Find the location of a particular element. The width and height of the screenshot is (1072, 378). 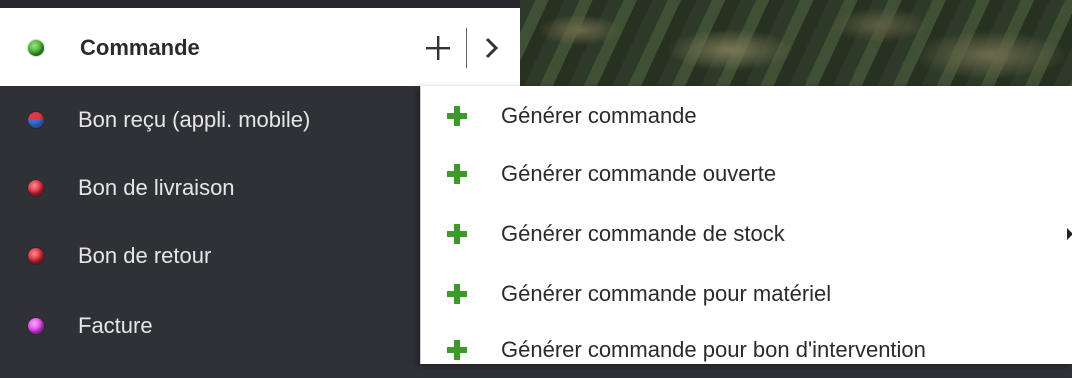

menu-item-generer-commande: Générer commande is located at coordinates (746, 116).